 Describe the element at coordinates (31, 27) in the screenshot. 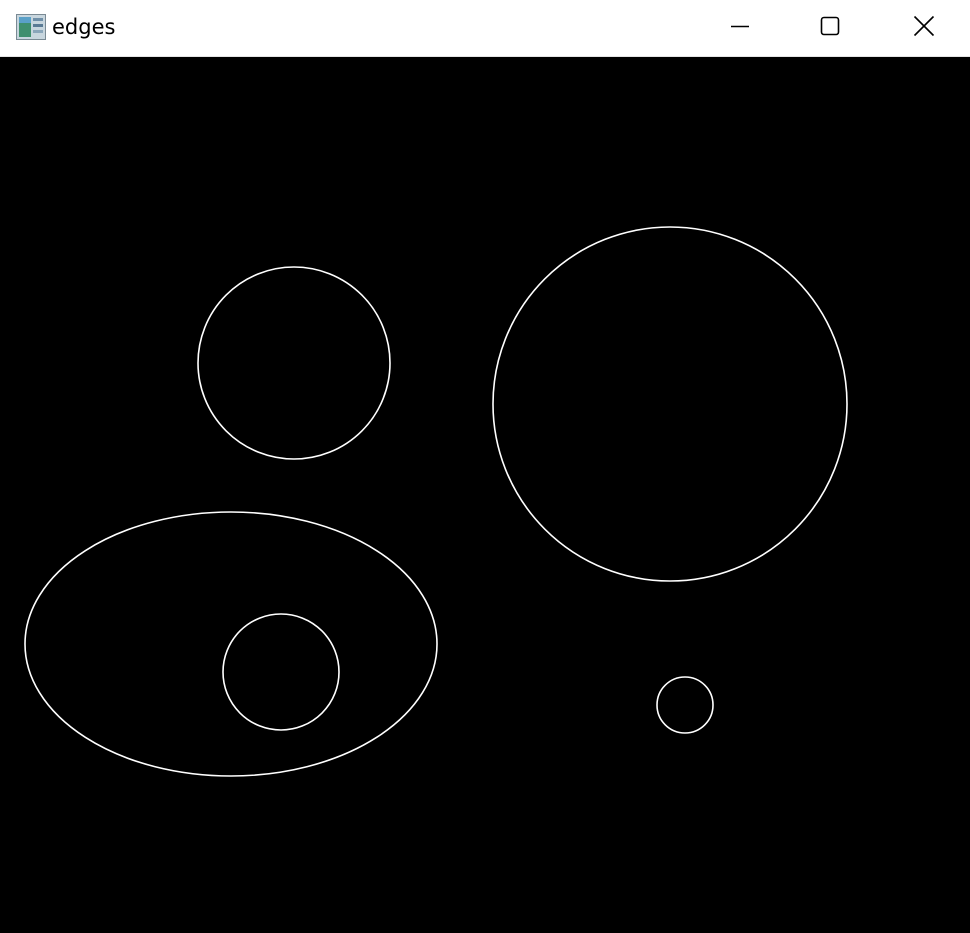

I see `image-window-icon` at that location.